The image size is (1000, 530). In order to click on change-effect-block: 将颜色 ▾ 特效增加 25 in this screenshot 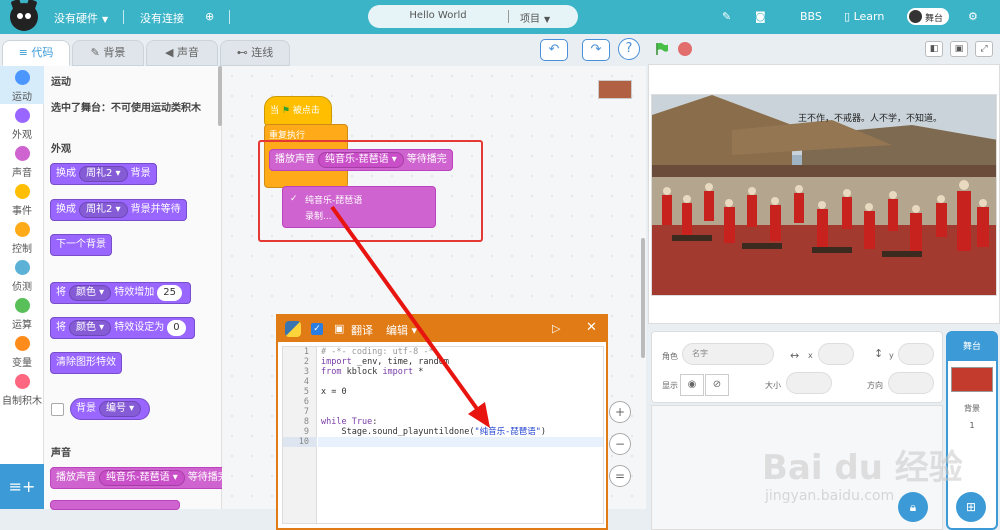, I will do `click(120, 293)`.